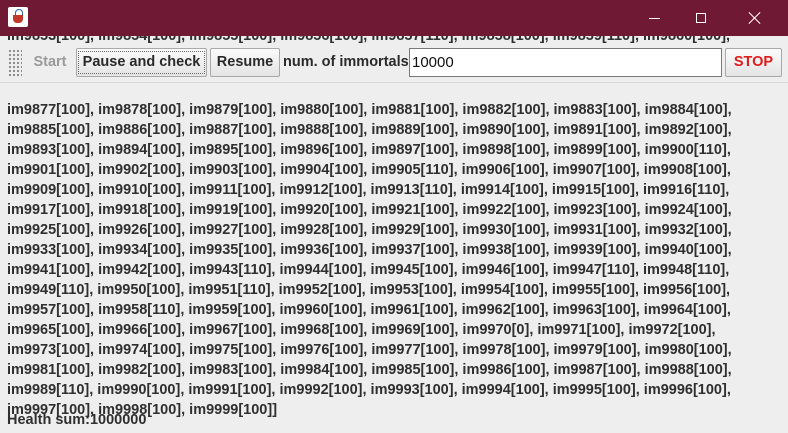 The image size is (788, 433). What do you see at coordinates (77, 420) in the screenshot?
I see `health-sum-text: Health sum:1000000` at bounding box center [77, 420].